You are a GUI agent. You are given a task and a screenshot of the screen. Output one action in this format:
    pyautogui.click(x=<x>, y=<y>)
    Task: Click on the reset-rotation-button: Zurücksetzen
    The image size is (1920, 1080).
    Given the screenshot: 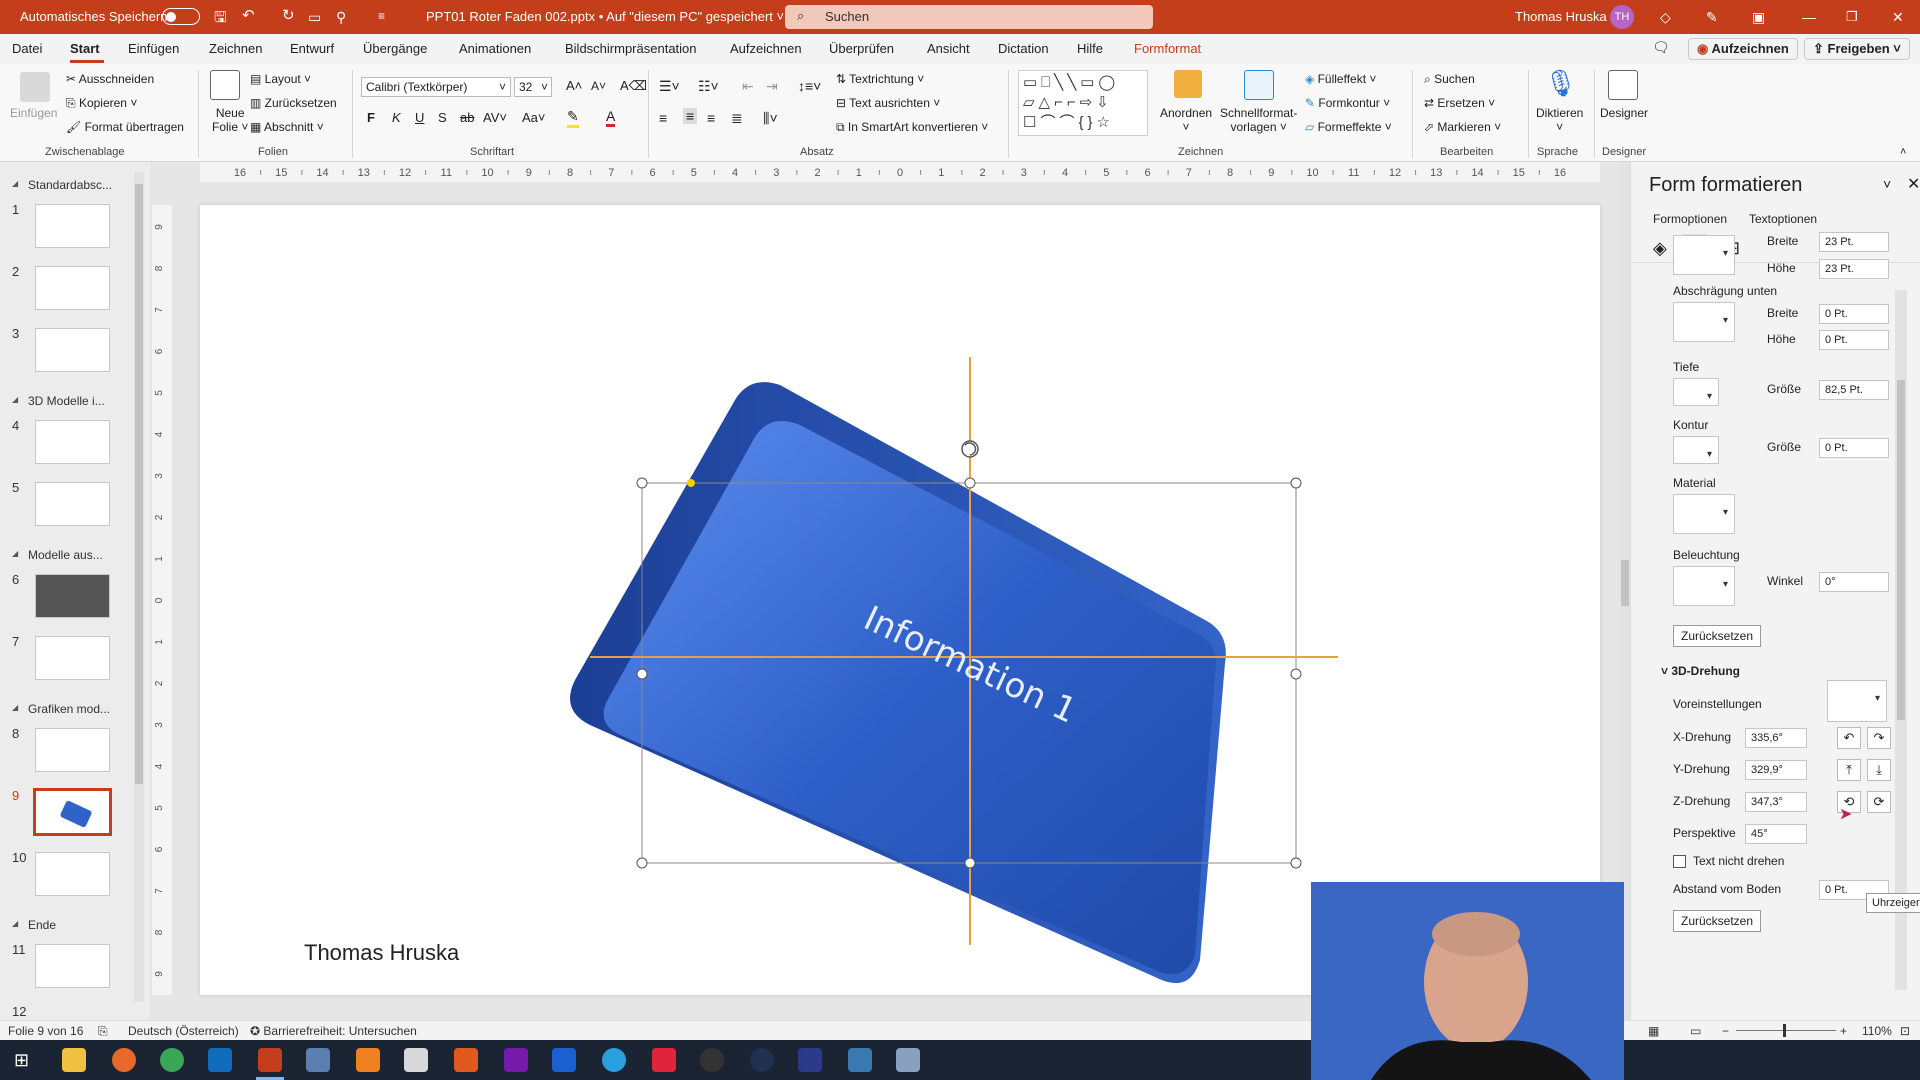 What is the action you would take?
    pyautogui.click(x=1717, y=921)
    